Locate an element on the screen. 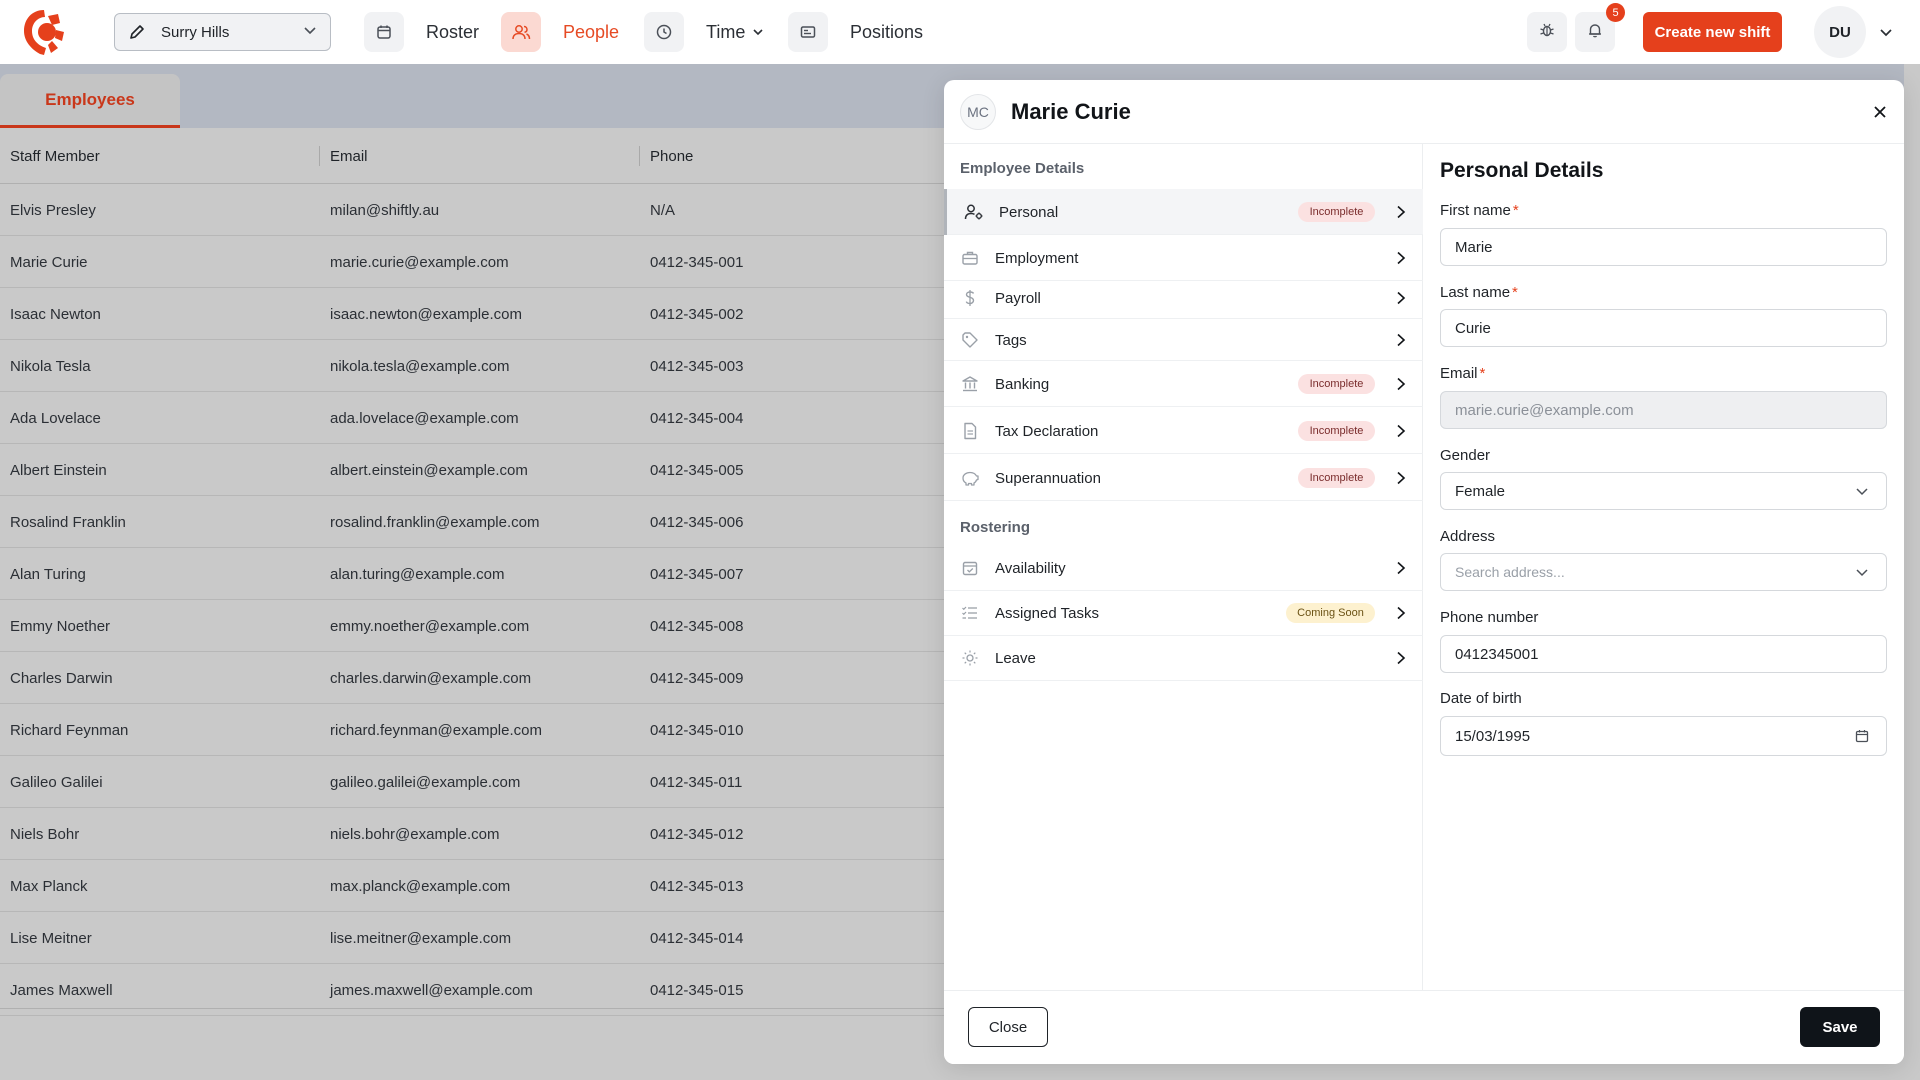 The image size is (1920, 1080). close-icon is located at coordinates (1880, 112).